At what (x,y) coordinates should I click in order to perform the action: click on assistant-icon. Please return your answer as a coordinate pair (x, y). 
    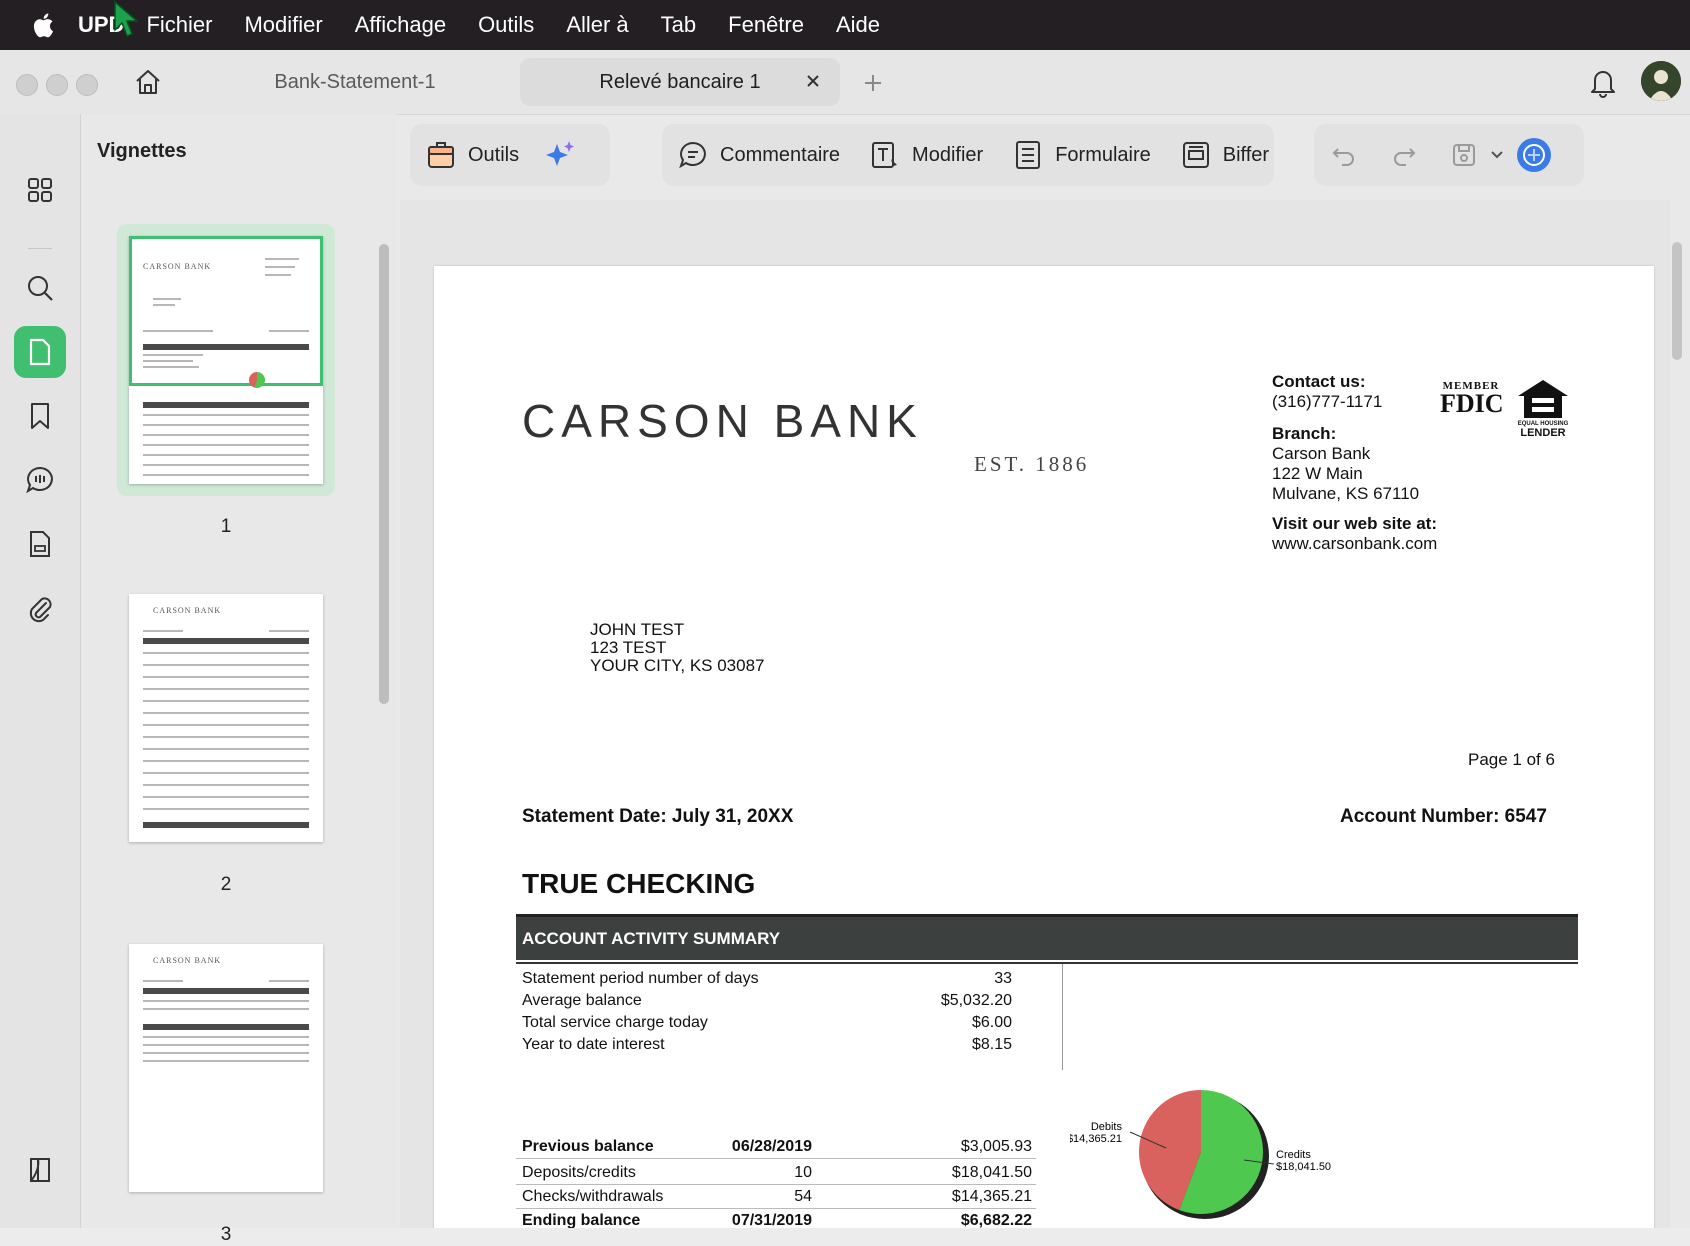
    Looking at the image, I should click on (1534, 155).